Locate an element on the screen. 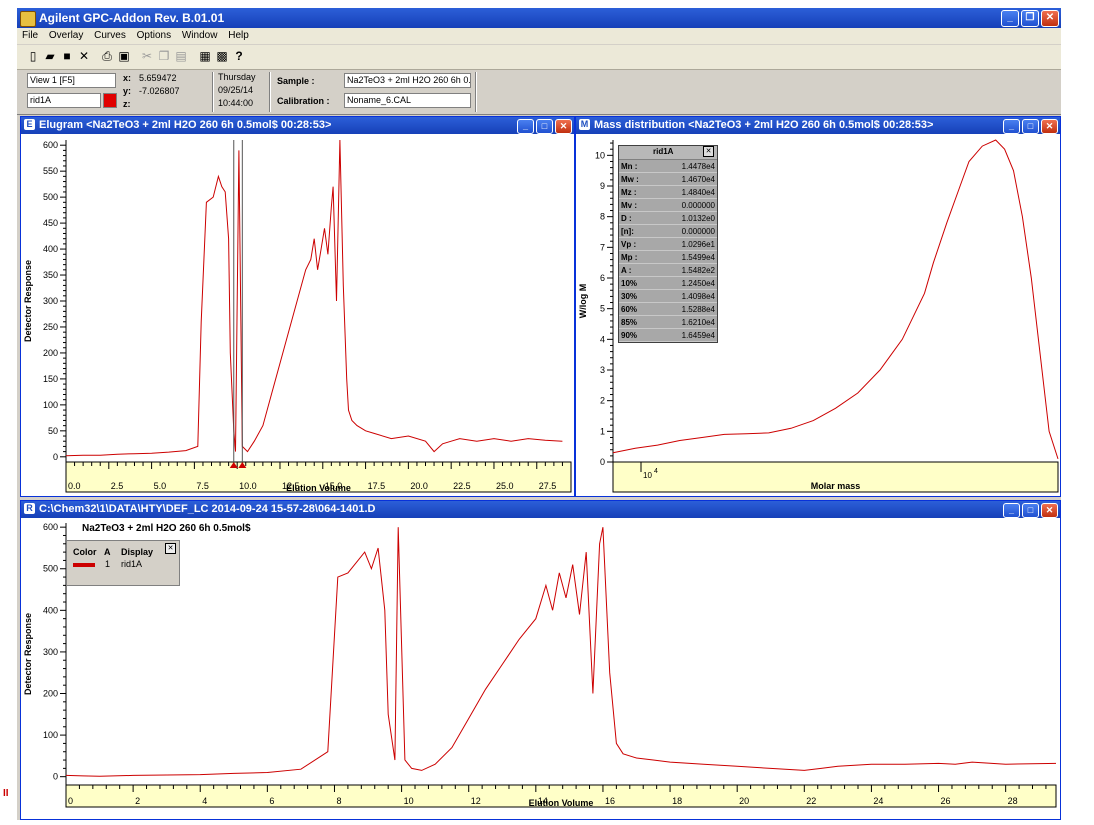 The image size is (1094, 825). raw-minimize-button: _ is located at coordinates (1011, 510).